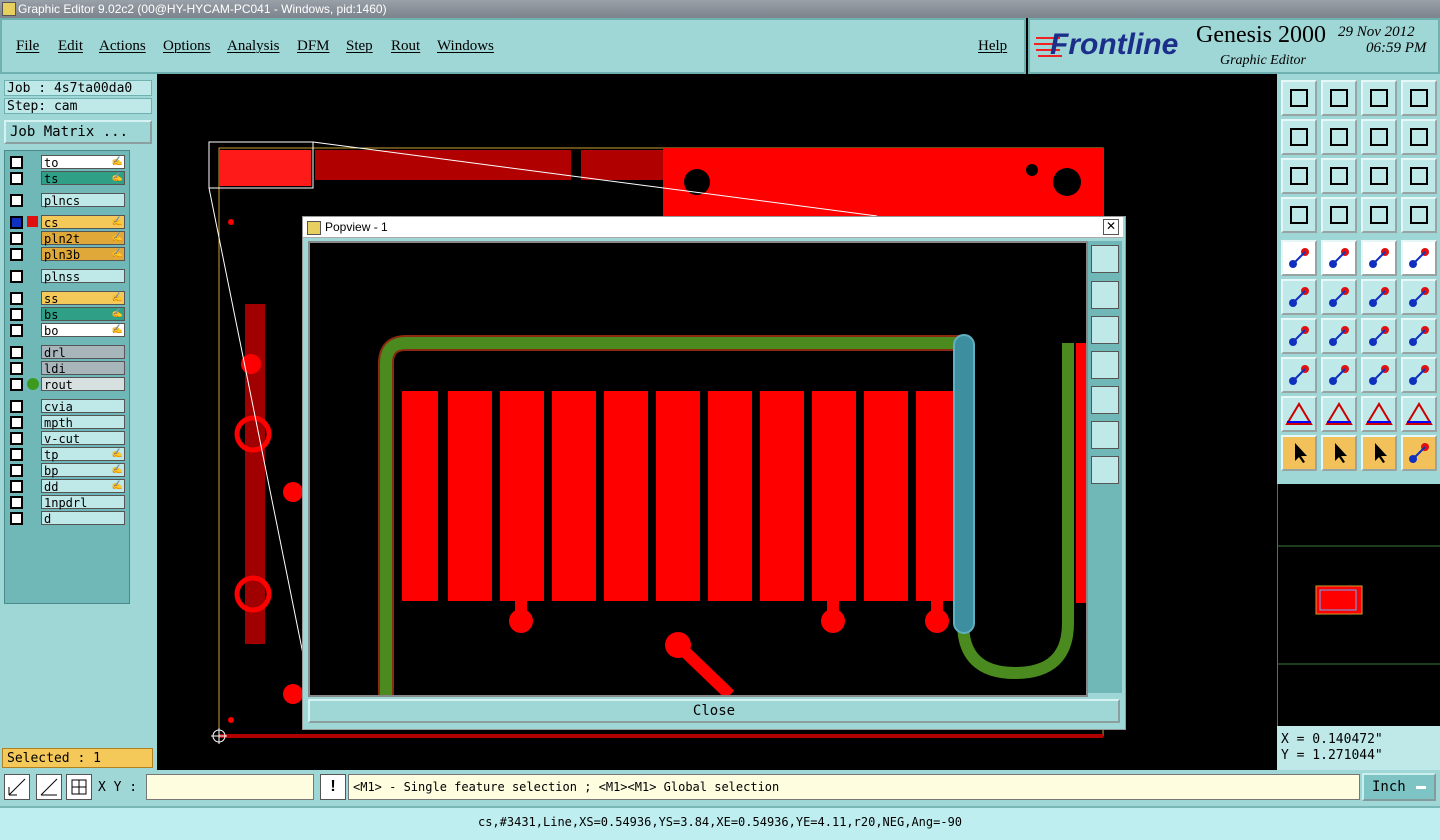  Describe the element at coordinates (465, 46) in the screenshot. I see `menu-windows: Windows` at that location.